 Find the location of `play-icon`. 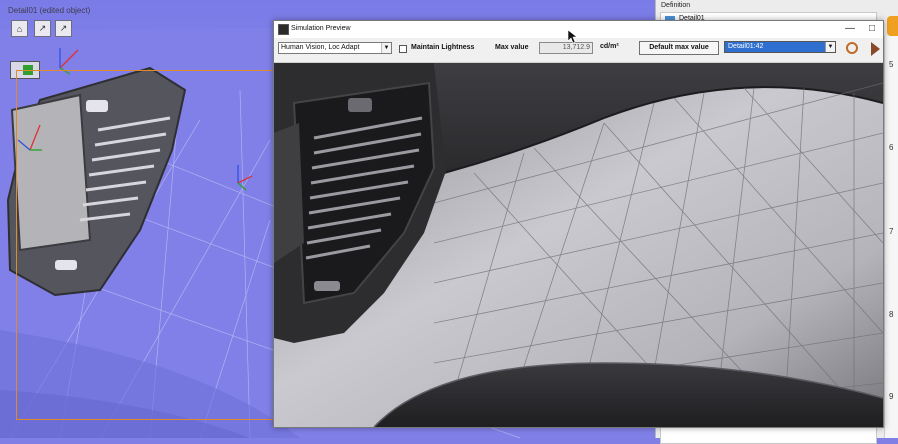

play-icon is located at coordinates (875, 49).